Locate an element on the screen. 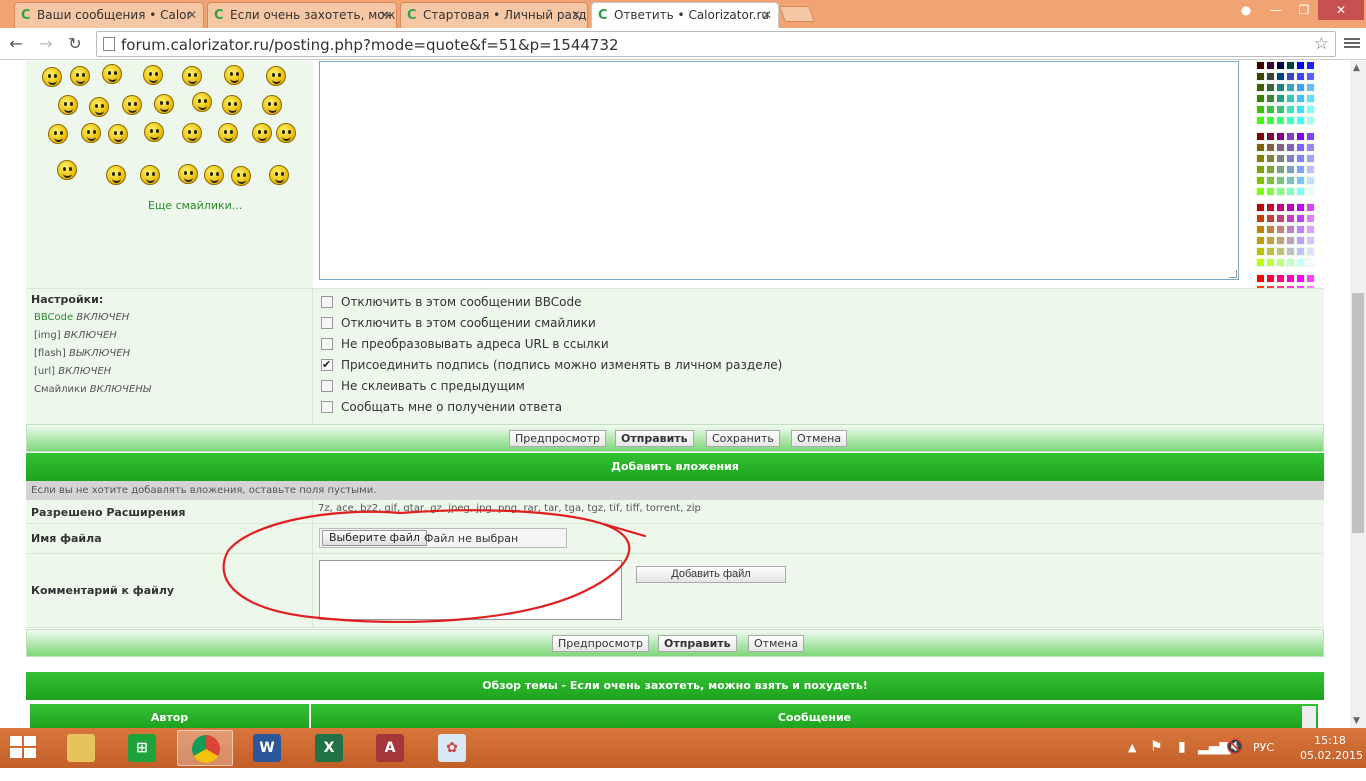 This screenshot has height=781, width=1366. tab-messages: C Ваши сообщения • Calor ✕ is located at coordinates (109, 15).